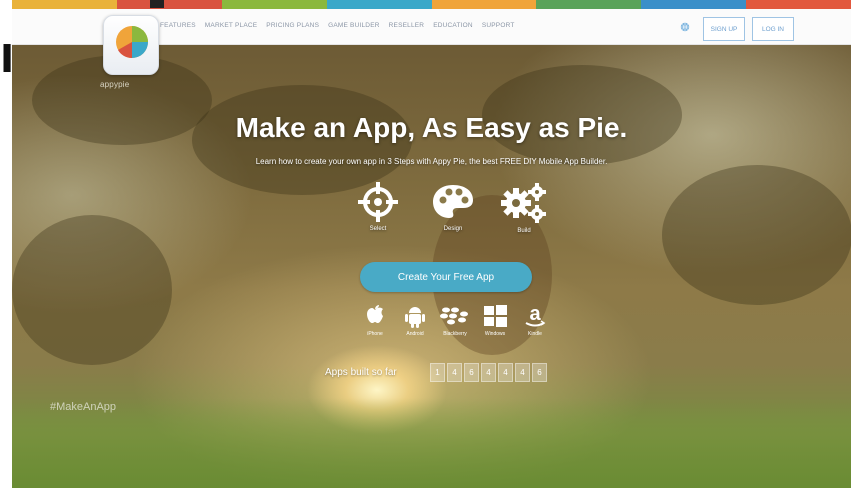 The width and height of the screenshot is (851, 488). I want to click on platform-label: iPhone, so click(375, 334).